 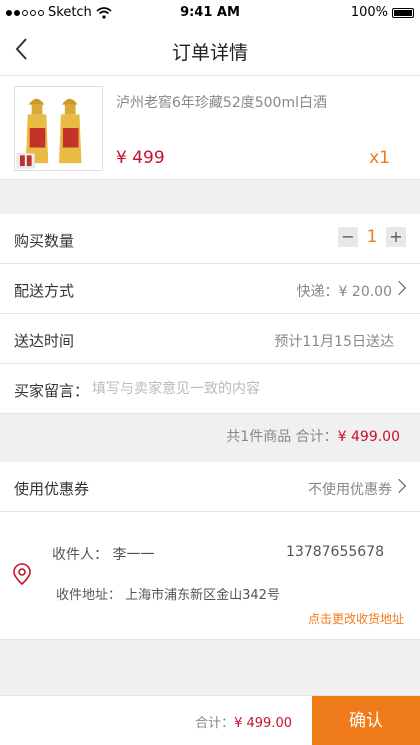 I want to click on quantity-stepper: − 1 +, so click(x=372, y=237).